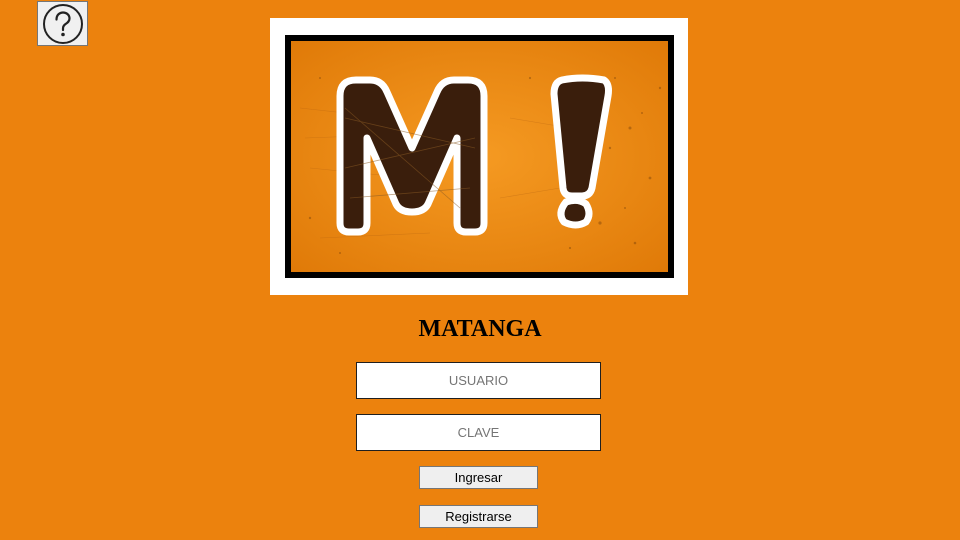 This screenshot has width=960, height=540. I want to click on question-circle-icon, so click(62, 23).